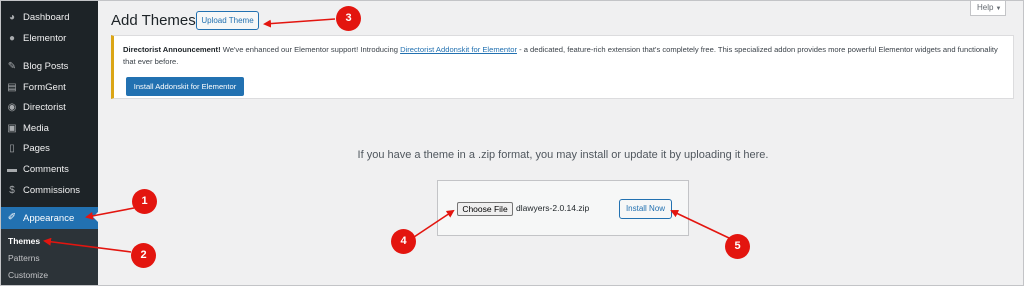  I want to click on annotation-badge-4: 4, so click(403, 241).